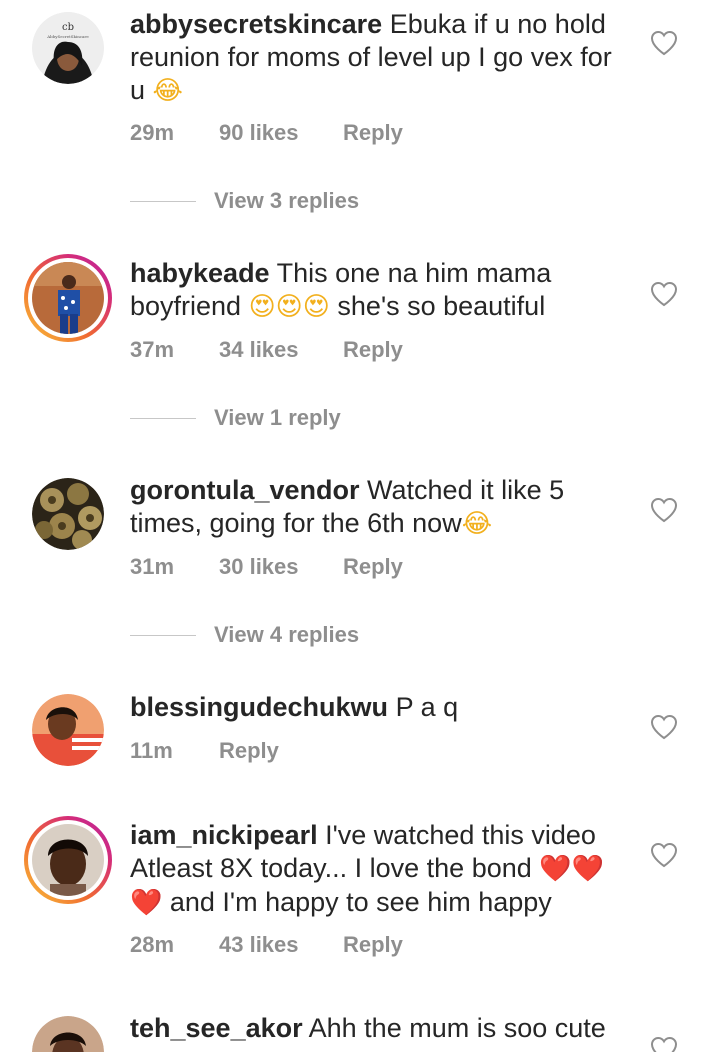 The width and height of the screenshot is (720, 1052). What do you see at coordinates (200, 273) in the screenshot?
I see `comment-username: habykeade` at bounding box center [200, 273].